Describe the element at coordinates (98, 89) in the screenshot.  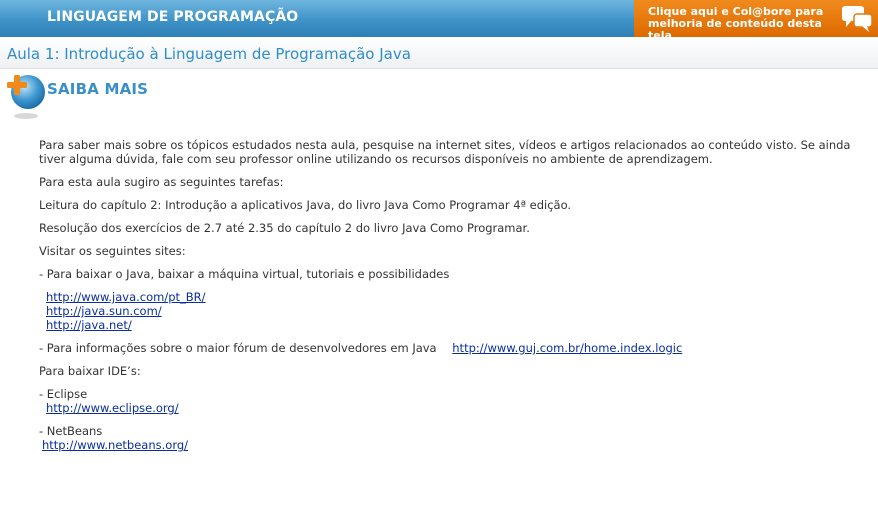
I see `section-label: SAIBA MAIS` at that location.